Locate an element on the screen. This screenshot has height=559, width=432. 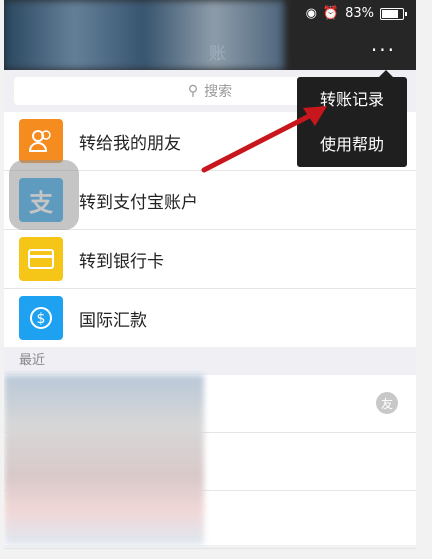
search-icon: ⚲ is located at coordinates (193, 91).